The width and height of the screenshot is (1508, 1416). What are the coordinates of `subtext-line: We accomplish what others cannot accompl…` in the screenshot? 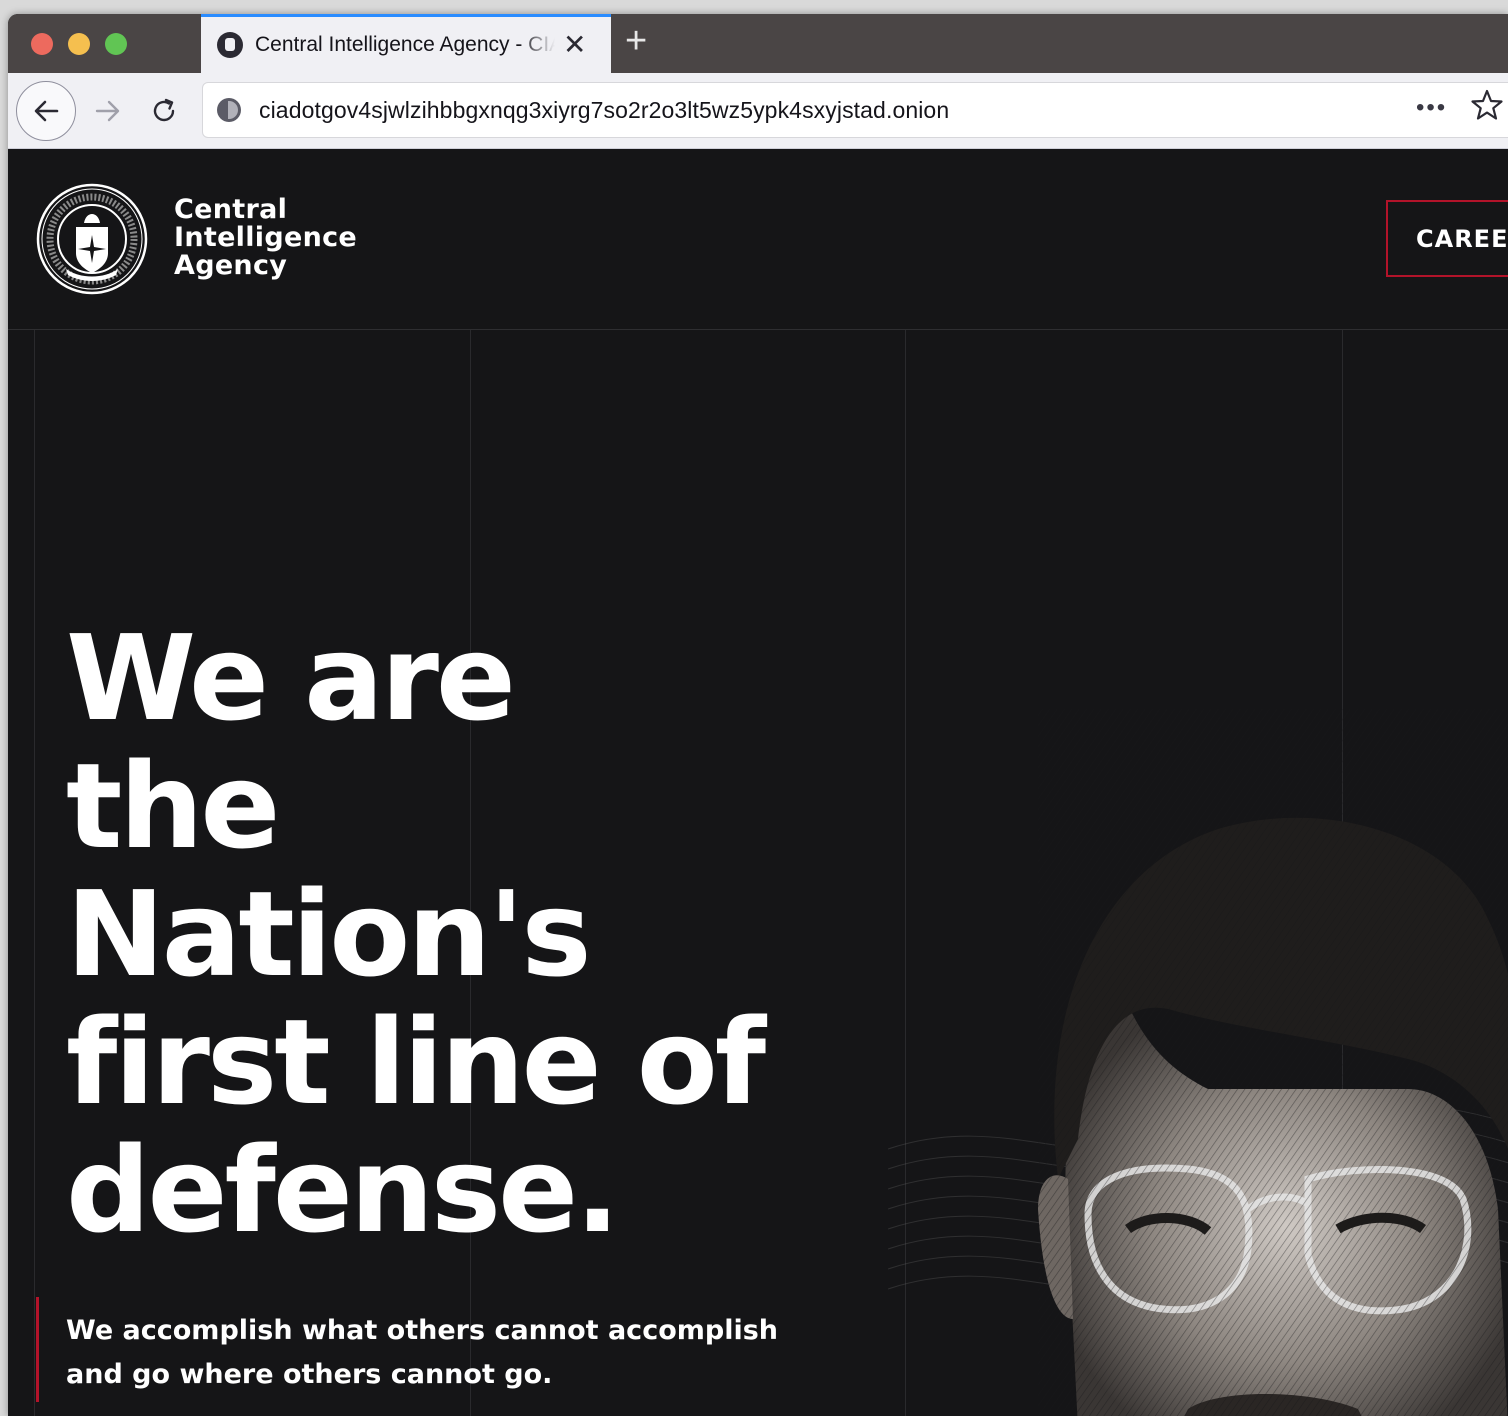 It's located at (422, 1330).